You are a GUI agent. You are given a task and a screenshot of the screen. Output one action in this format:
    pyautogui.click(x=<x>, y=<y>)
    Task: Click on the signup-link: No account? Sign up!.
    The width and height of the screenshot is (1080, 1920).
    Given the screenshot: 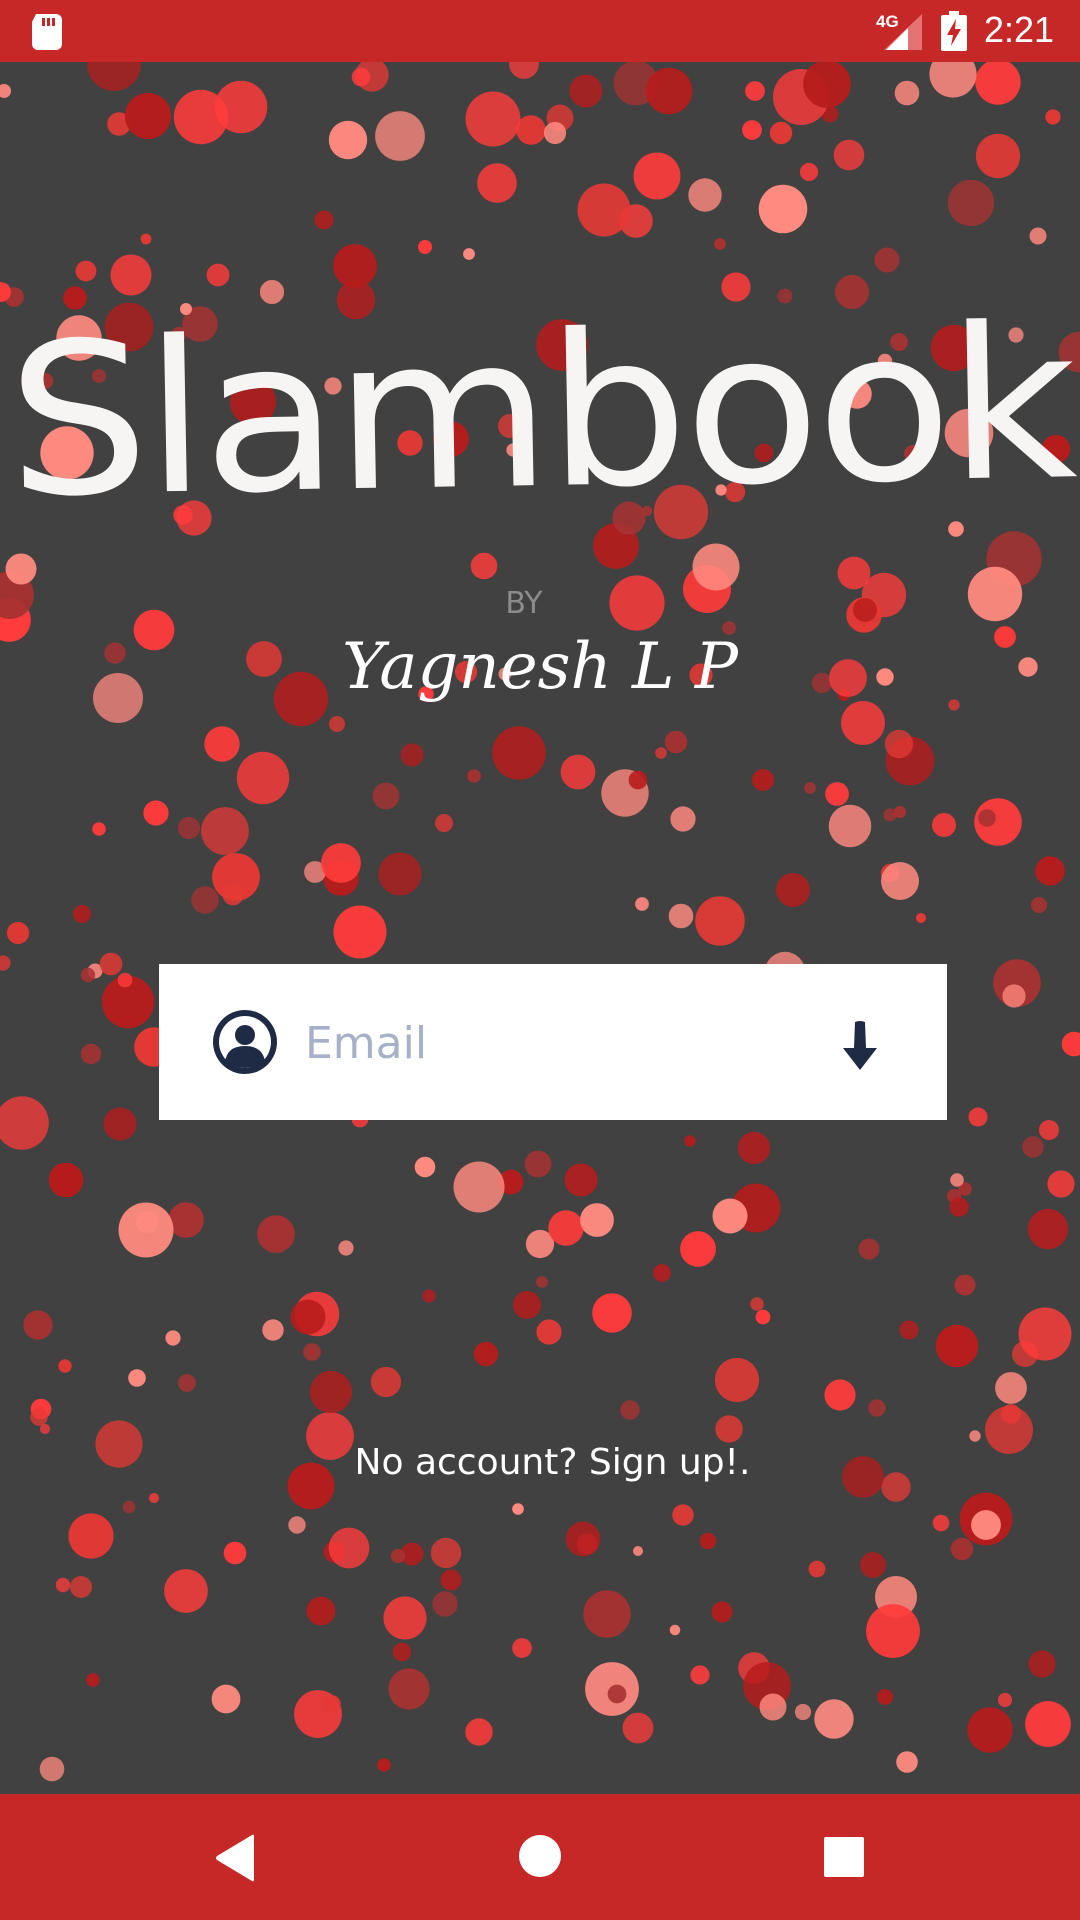 What is the action you would take?
    pyautogui.click(x=540, y=1462)
    